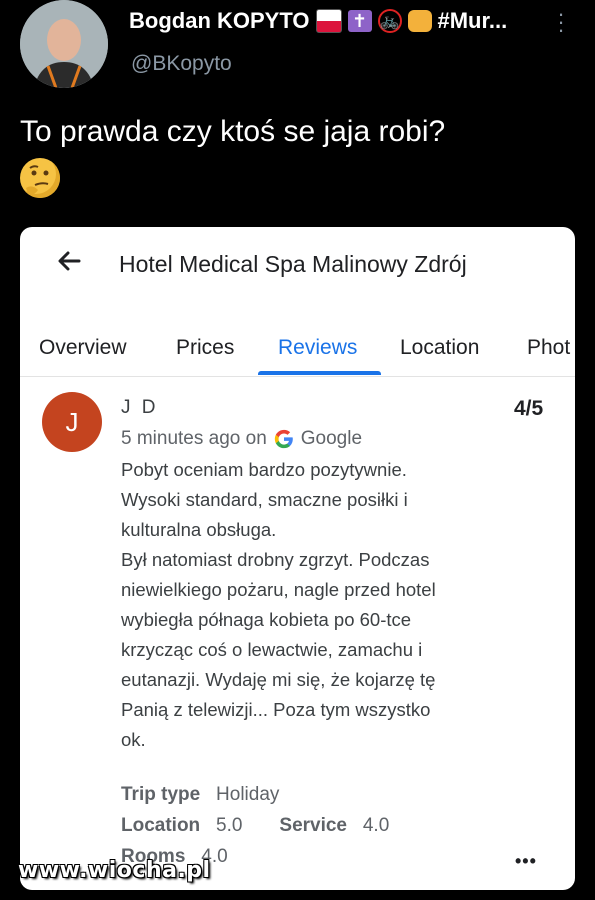  What do you see at coordinates (293, 264) in the screenshot?
I see `hotel-title: Hotel Medical Spa Malinowy Zdrój` at bounding box center [293, 264].